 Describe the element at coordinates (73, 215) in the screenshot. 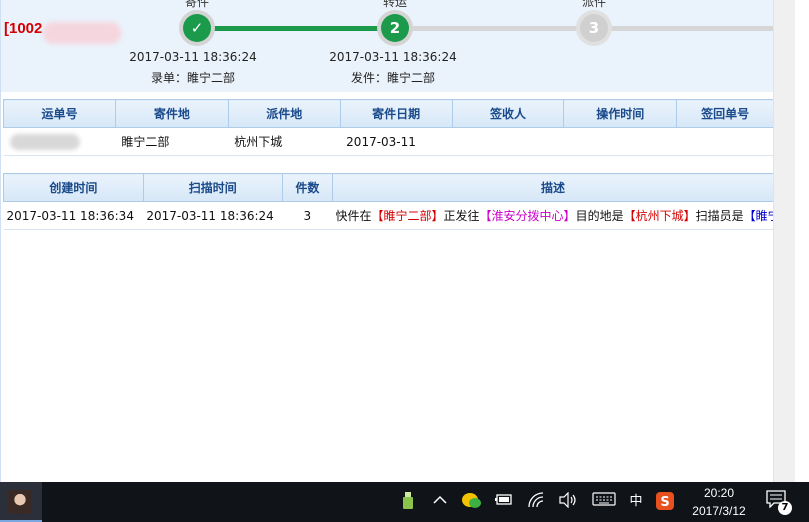

I see `created-cell: 2017-03-11 18:36:34` at that location.